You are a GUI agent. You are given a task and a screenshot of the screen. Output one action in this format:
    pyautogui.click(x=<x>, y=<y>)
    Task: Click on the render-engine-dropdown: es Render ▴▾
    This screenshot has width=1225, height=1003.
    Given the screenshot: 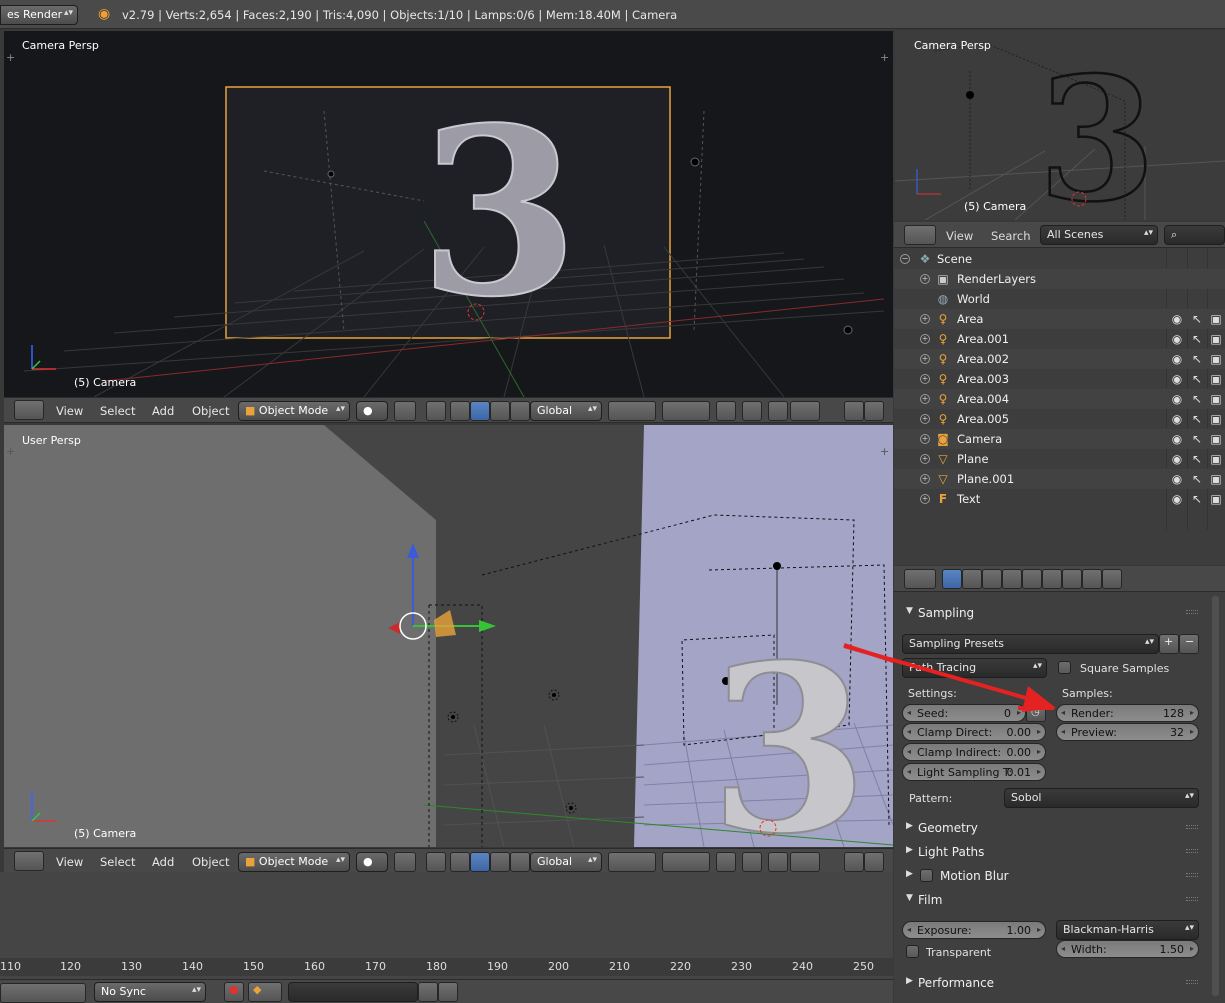 What is the action you would take?
    pyautogui.click(x=39, y=15)
    